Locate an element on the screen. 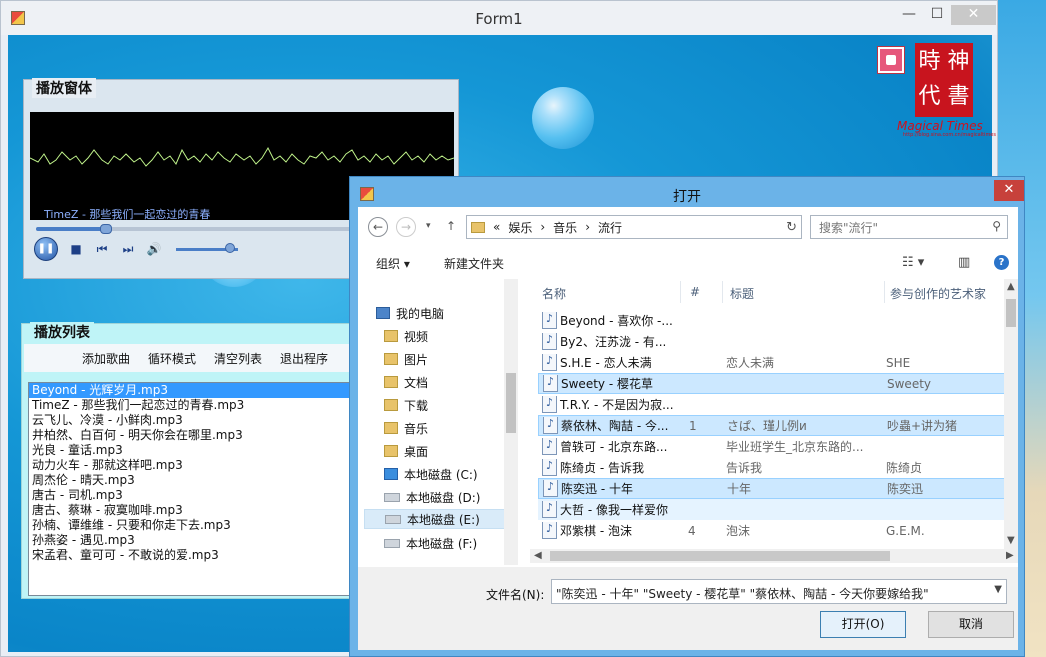  back-button: ← is located at coordinates (378, 227).